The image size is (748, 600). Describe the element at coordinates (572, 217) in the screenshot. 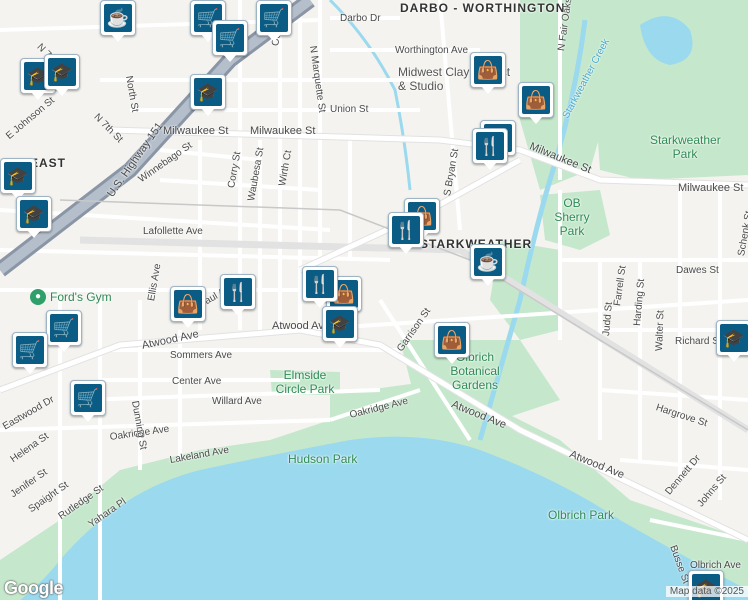

I see `park-label: OB Sherry Park` at that location.